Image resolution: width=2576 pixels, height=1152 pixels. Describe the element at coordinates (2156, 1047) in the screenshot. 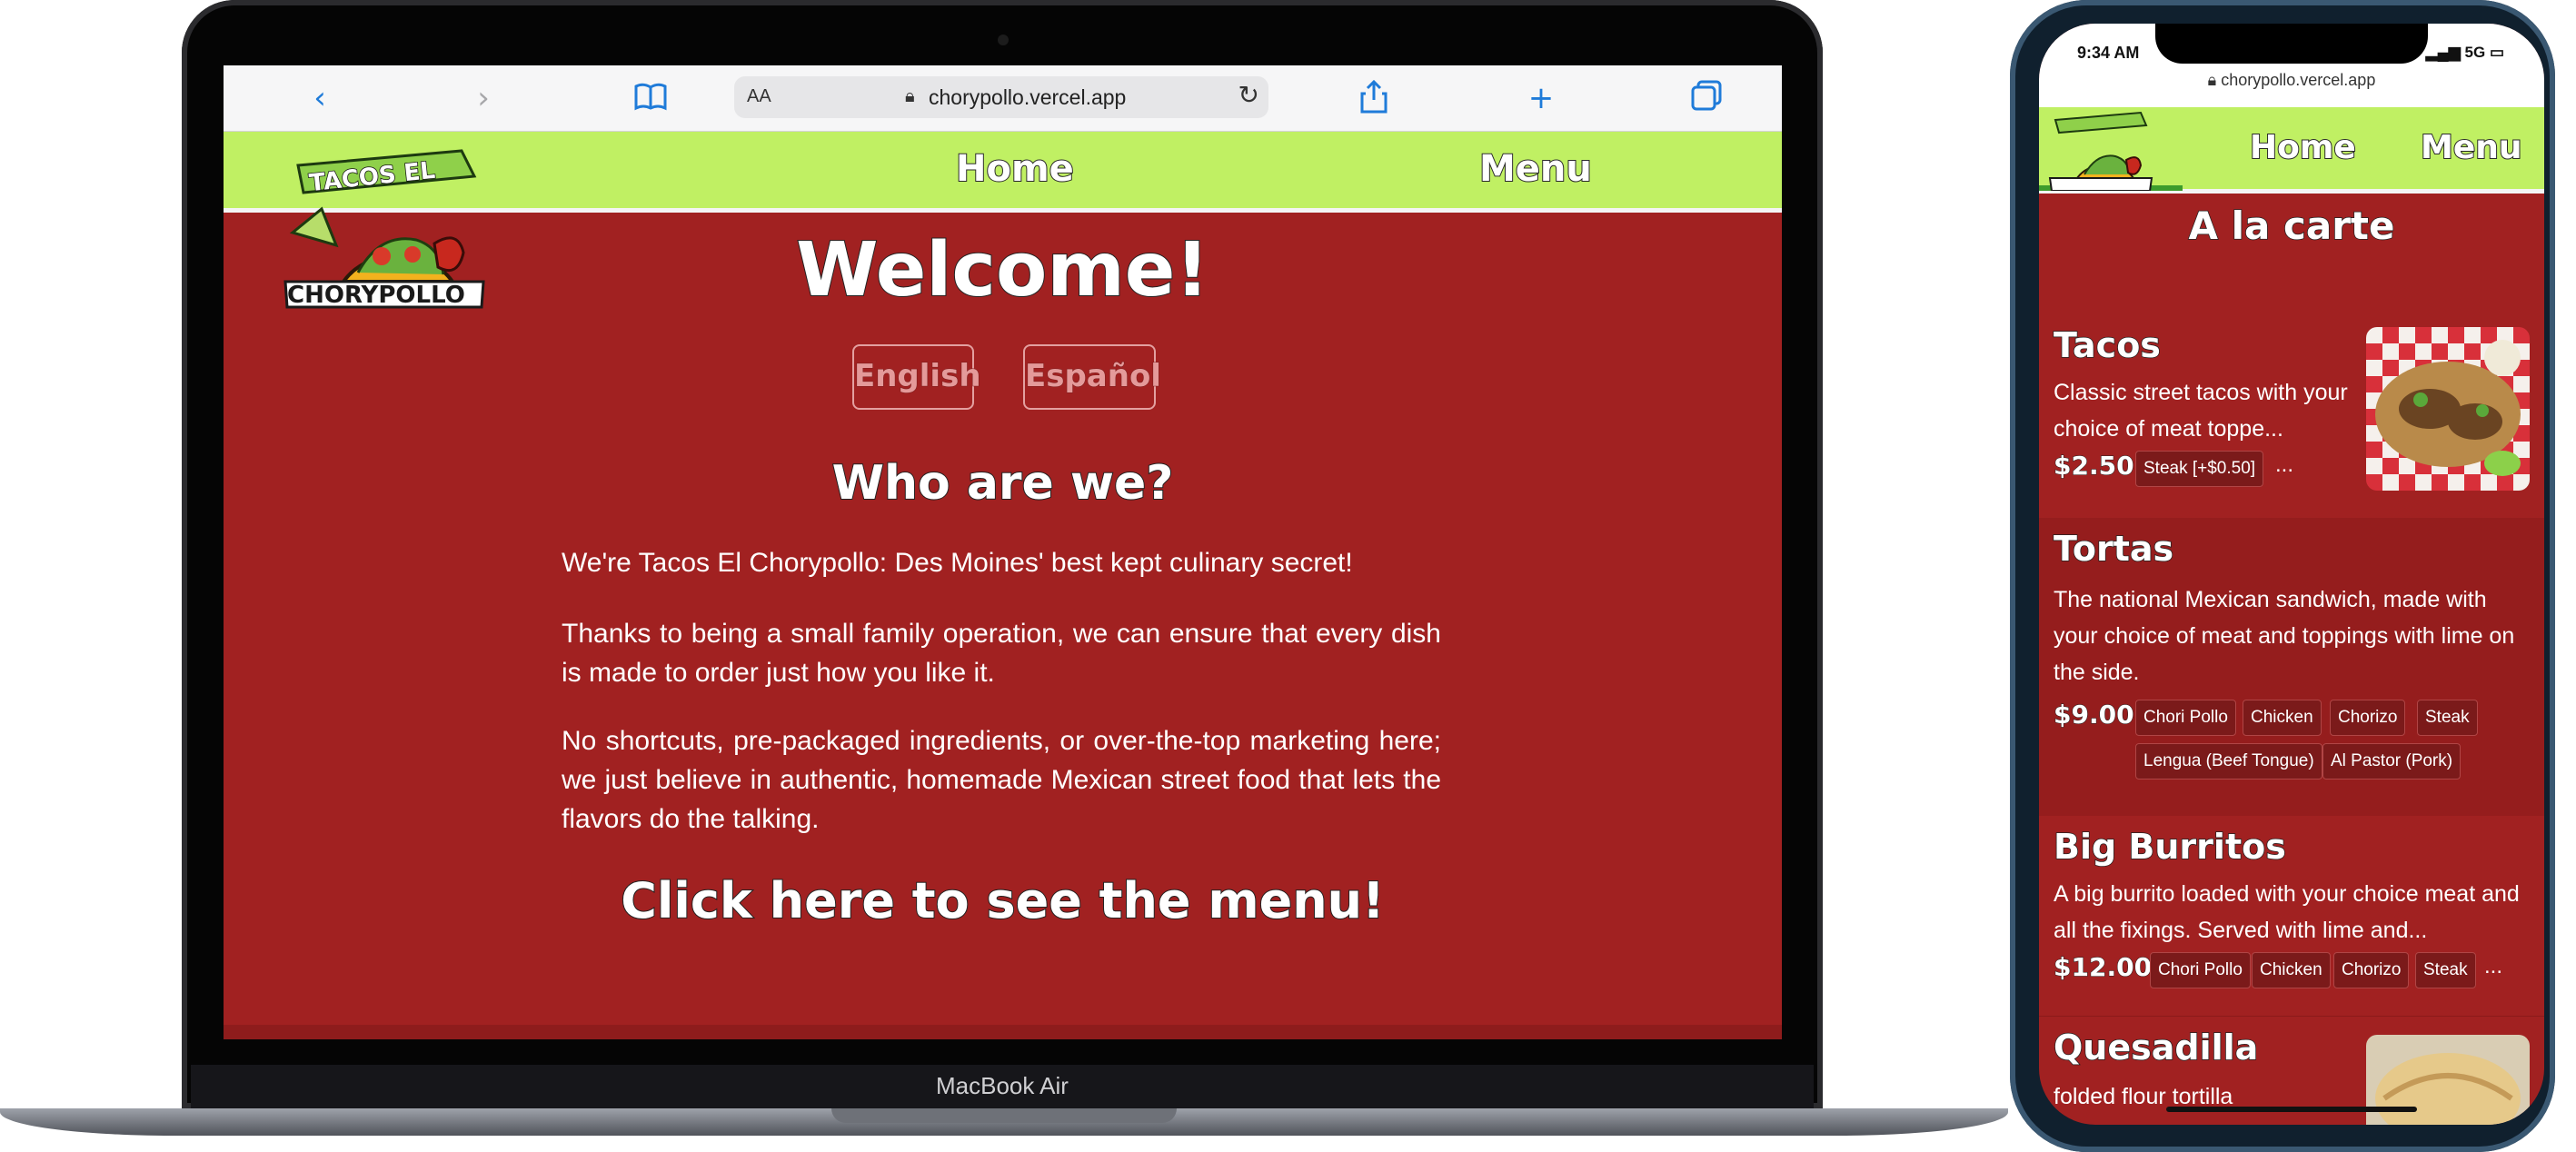

I see `item-name: Quesadilla` at that location.